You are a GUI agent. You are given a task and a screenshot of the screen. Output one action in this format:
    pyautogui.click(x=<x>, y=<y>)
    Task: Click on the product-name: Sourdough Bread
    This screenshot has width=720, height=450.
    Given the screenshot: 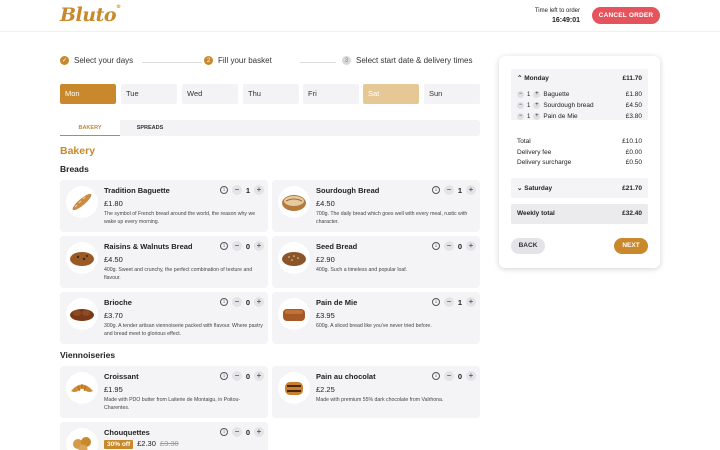 What is the action you would take?
    pyautogui.click(x=348, y=190)
    